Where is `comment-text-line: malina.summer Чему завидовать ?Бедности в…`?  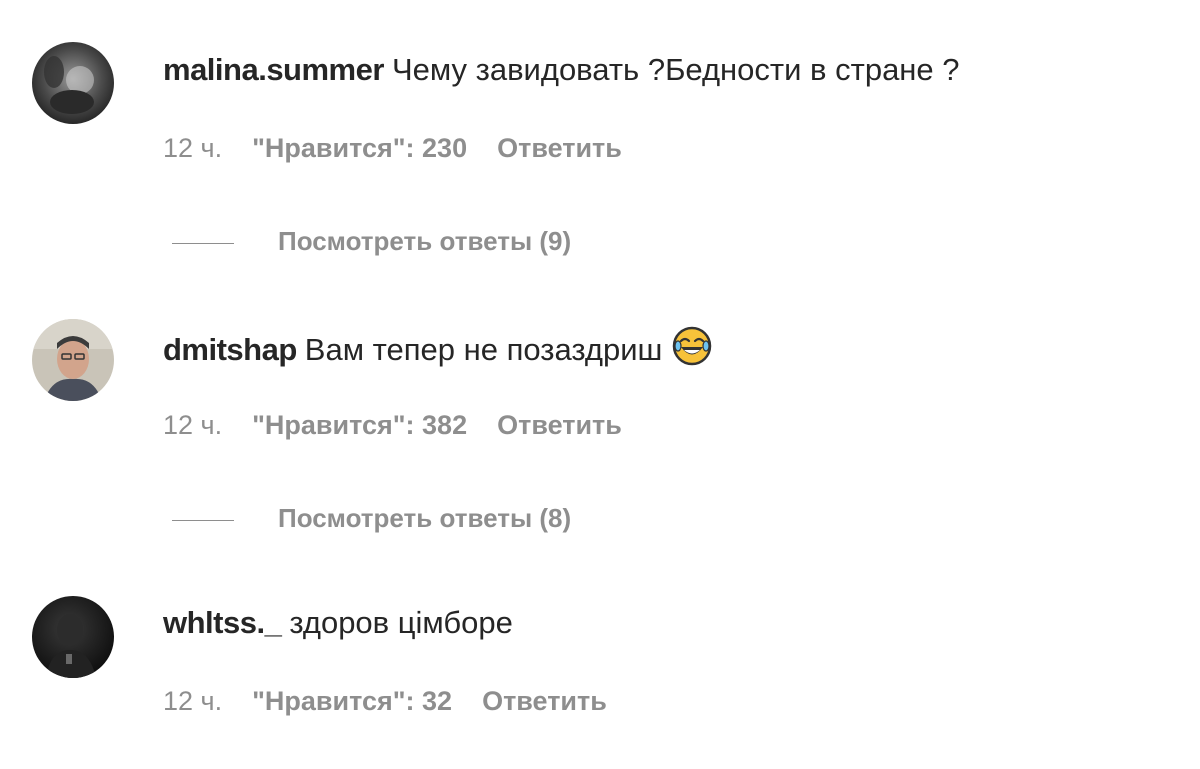
comment-text-line: malina.summer Чему завидовать ?Бедности в… is located at coordinates (561, 70).